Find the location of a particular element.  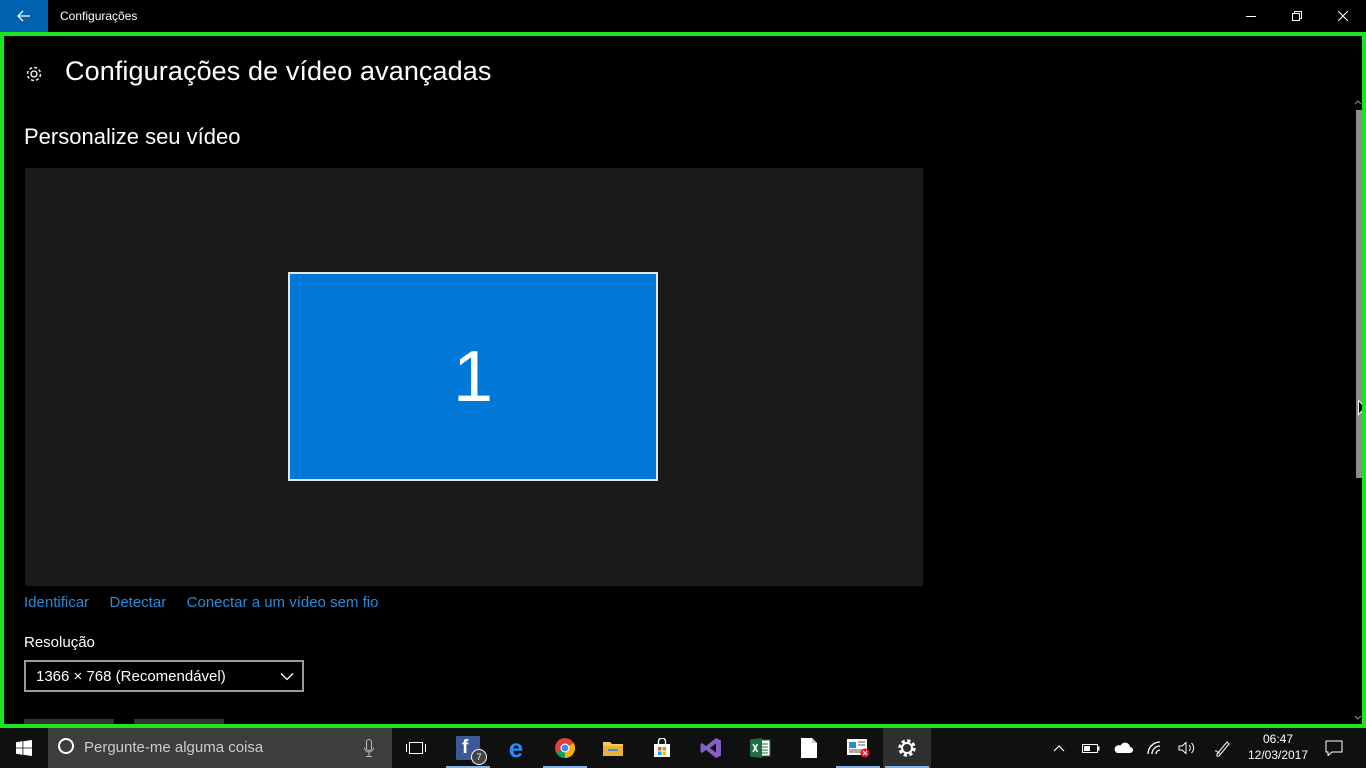

task-view-icon is located at coordinates (416, 748).